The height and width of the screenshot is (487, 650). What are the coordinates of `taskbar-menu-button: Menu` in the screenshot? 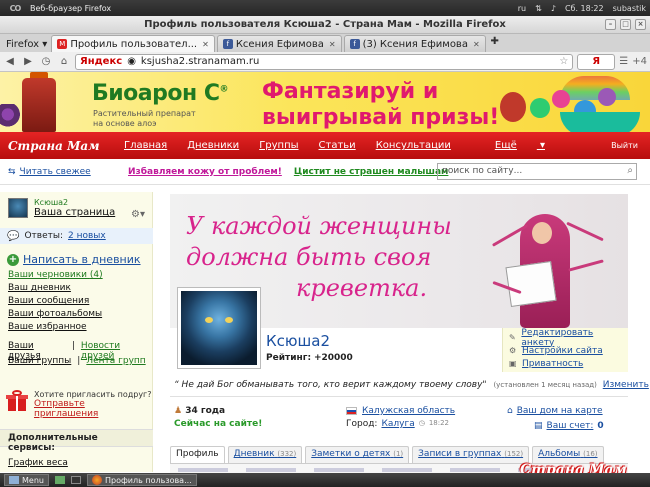 It's located at (26, 480).